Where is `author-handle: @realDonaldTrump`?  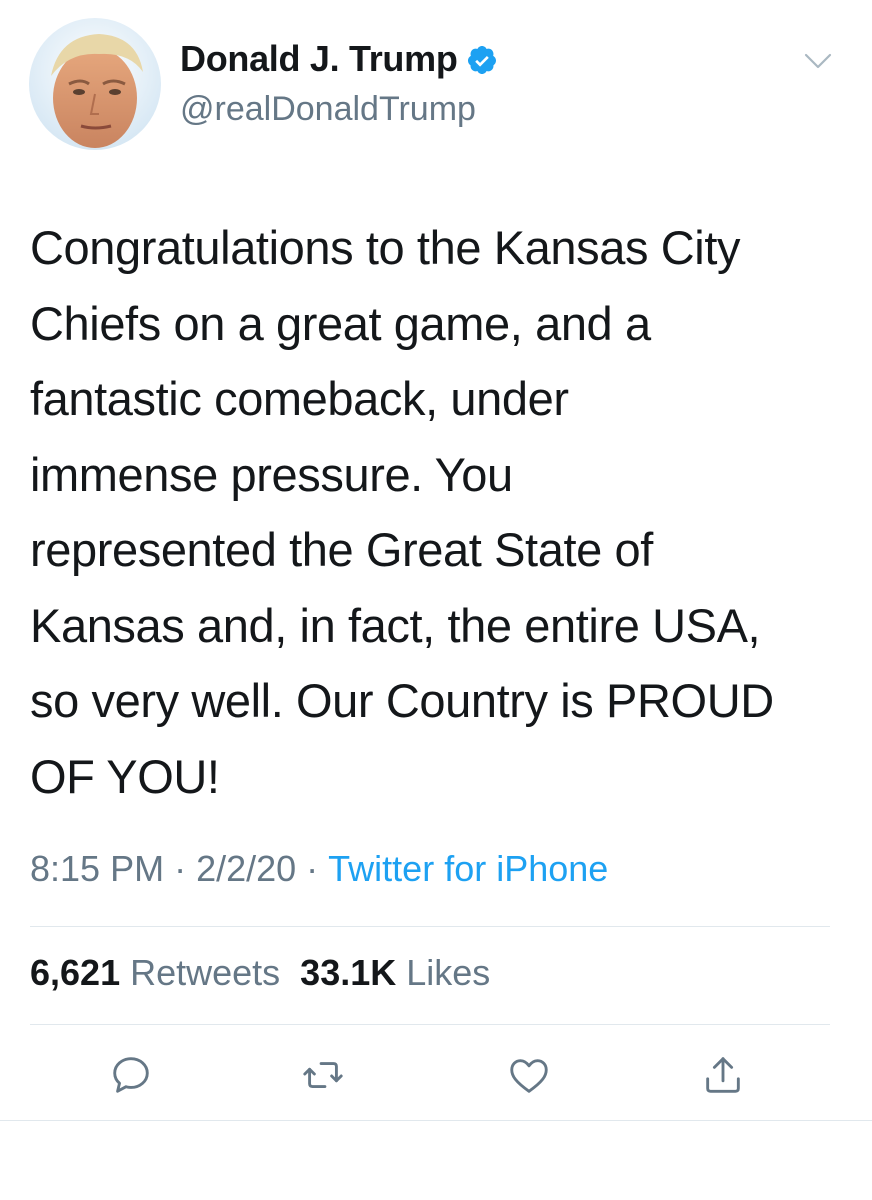
author-handle: @realDonaldTrump is located at coordinates (328, 109).